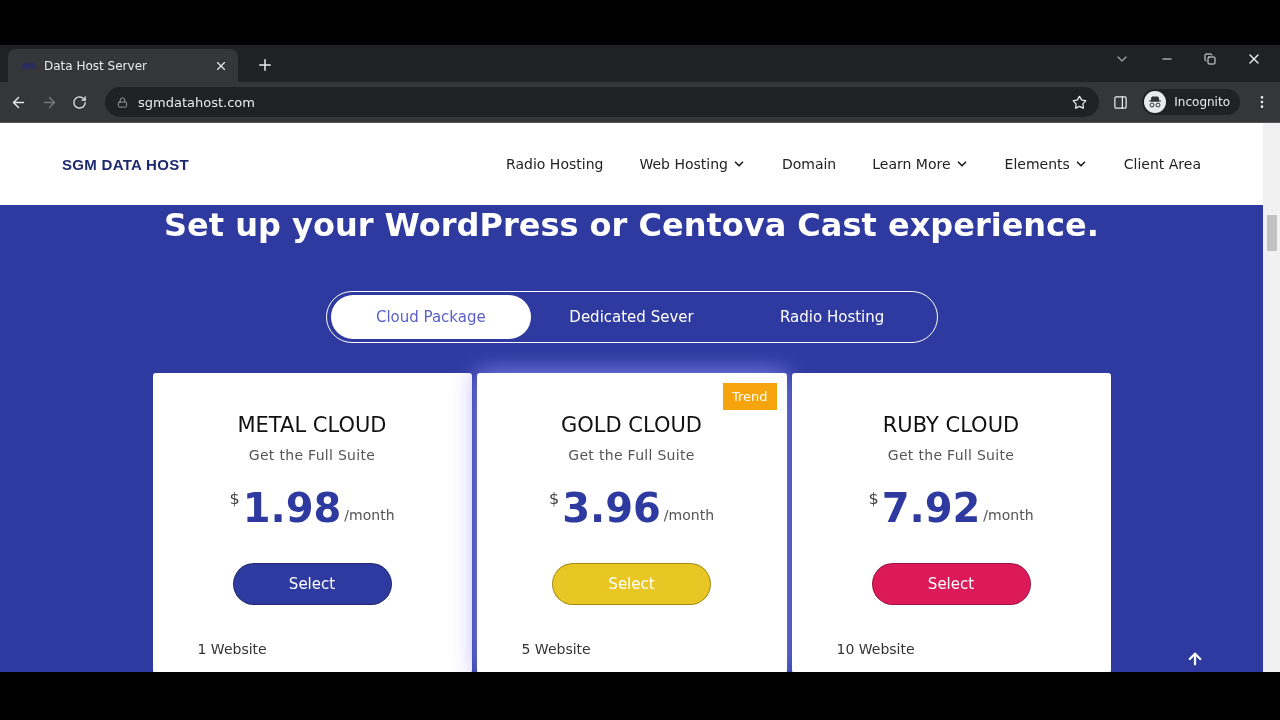  Describe the element at coordinates (749, 396) in the screenshot. I see `trend-badge: Trend` at that location.